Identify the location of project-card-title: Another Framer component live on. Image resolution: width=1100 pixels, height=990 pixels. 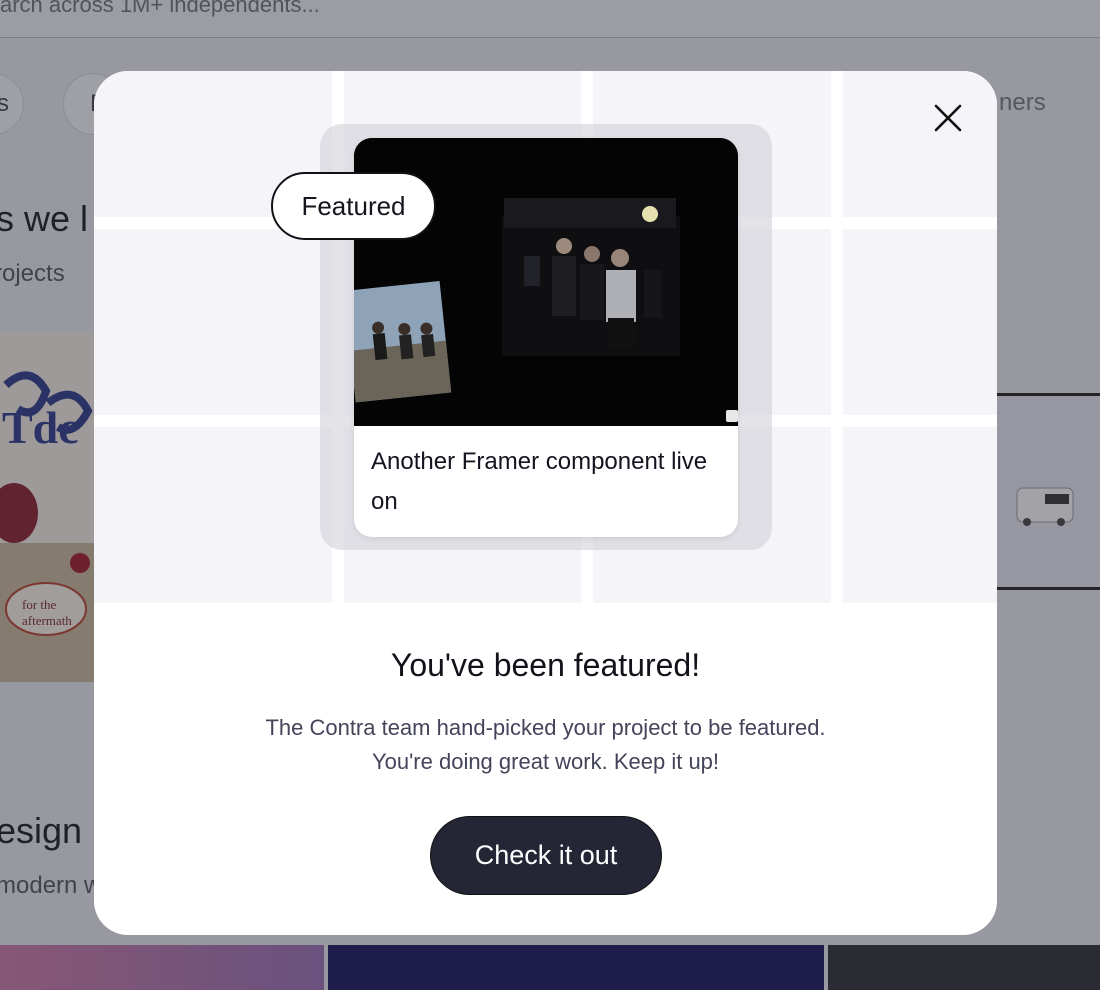
(539, 481).